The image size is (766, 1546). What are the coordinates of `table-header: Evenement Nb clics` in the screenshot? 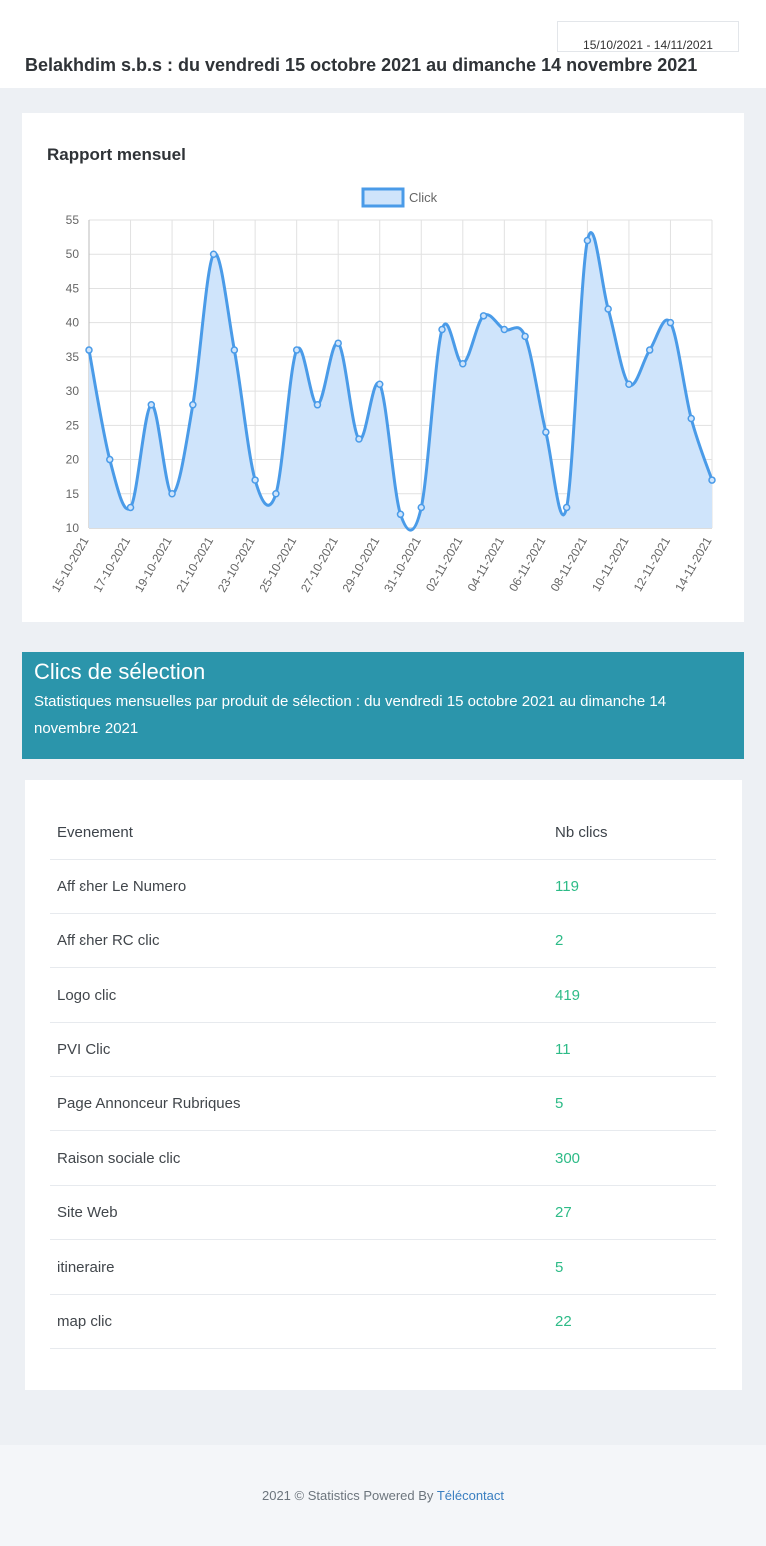 It's located at (383, 833).